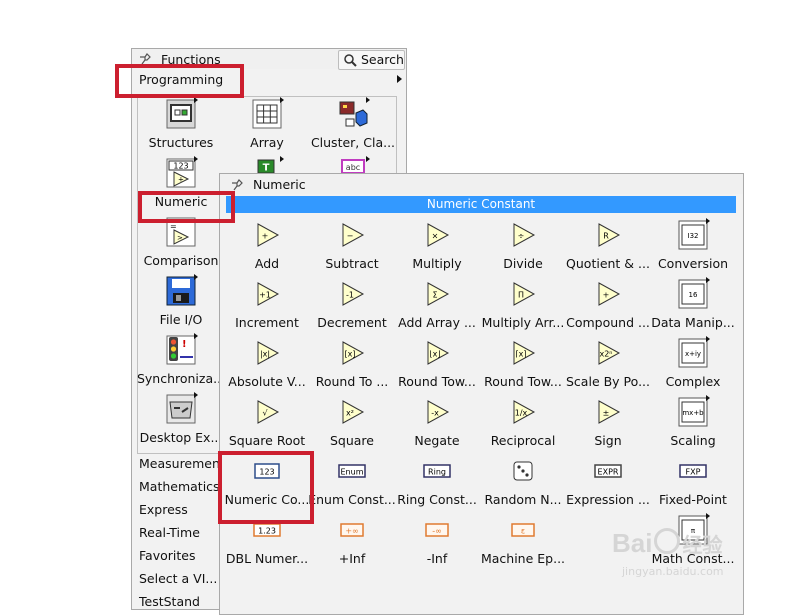  I want to click on search-button: Search, so click(371, 60).